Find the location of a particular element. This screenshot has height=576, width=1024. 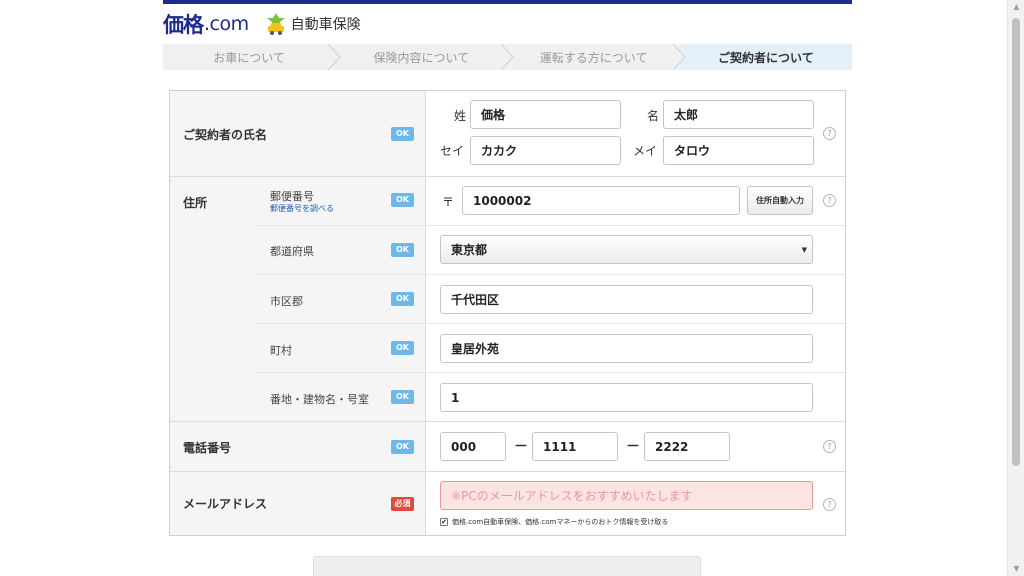

step-contractor: ご契約者について is located at coordinates (765, 57).